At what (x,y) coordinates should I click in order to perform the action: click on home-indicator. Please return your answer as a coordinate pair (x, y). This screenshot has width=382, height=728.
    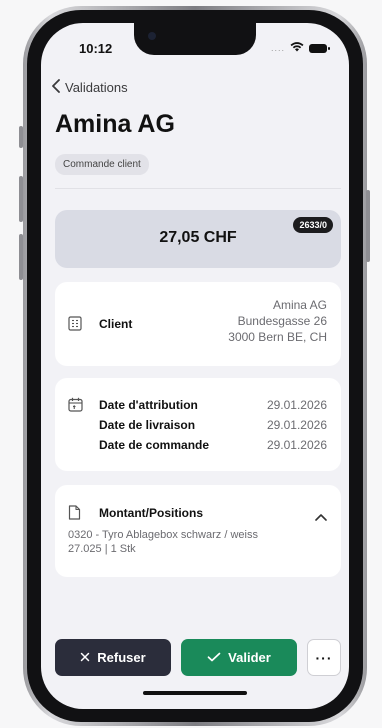
    Looking at the image, I should click on (195, 693).